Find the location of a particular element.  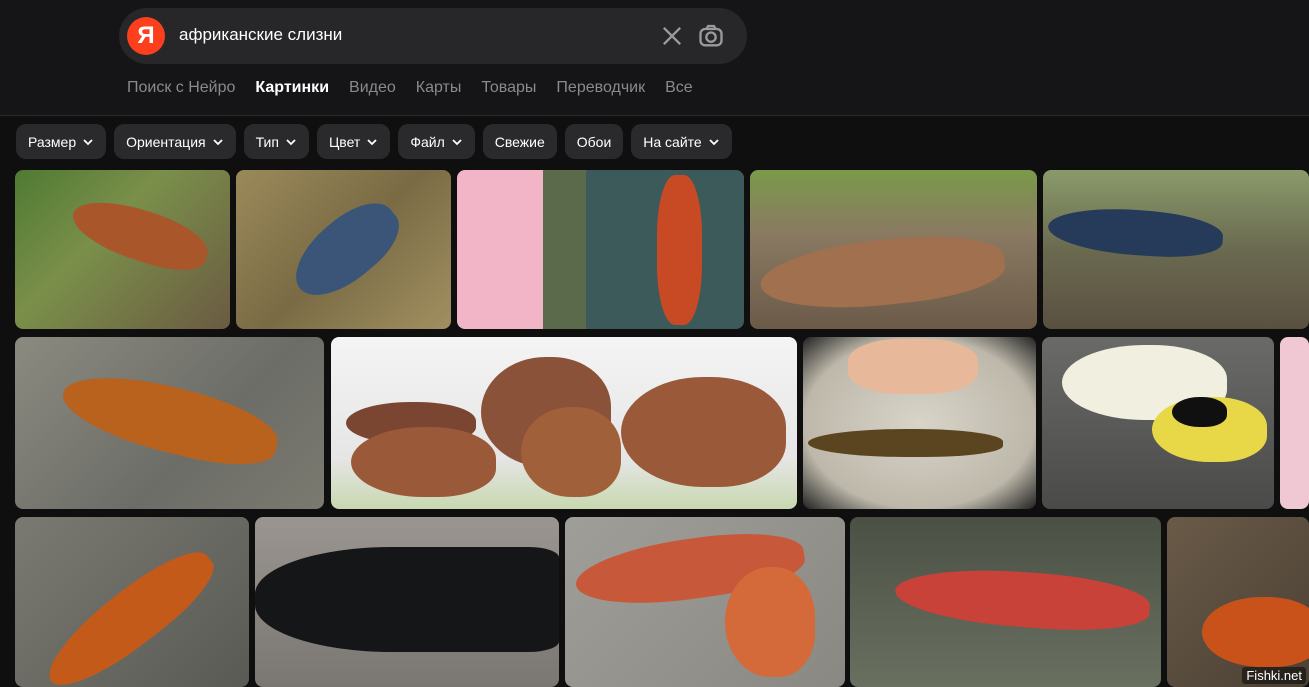

filter-label: Свежие is located at coordinates (519, 141).